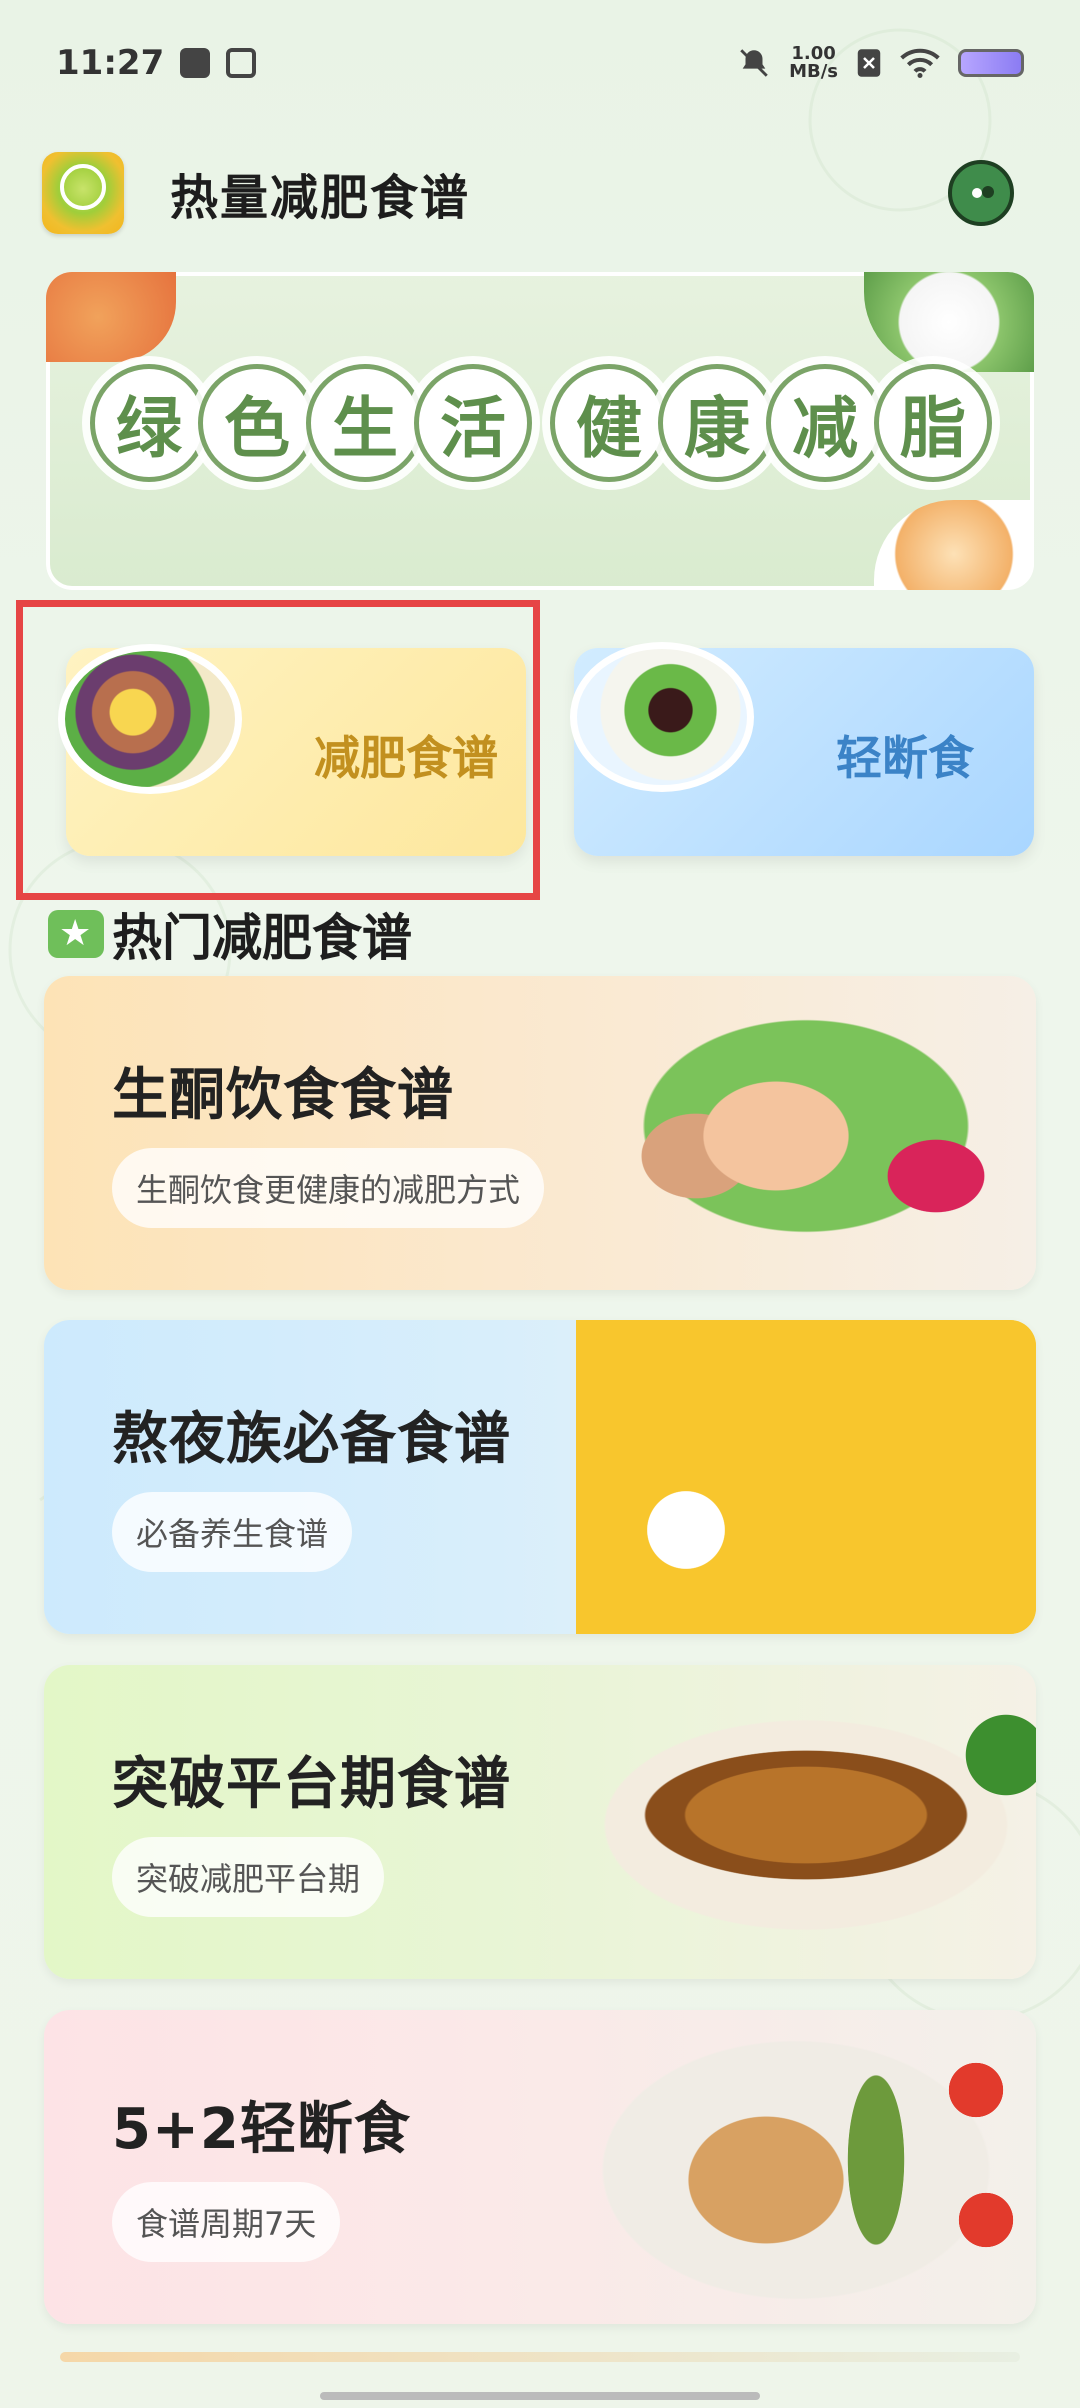 The width and height of the screenshot is (1080, 2408). What do you see at coordinates (802, 749) in the screenshot?
I see `category-light-fasting: 轻断食` at bounding box center [802, 749].